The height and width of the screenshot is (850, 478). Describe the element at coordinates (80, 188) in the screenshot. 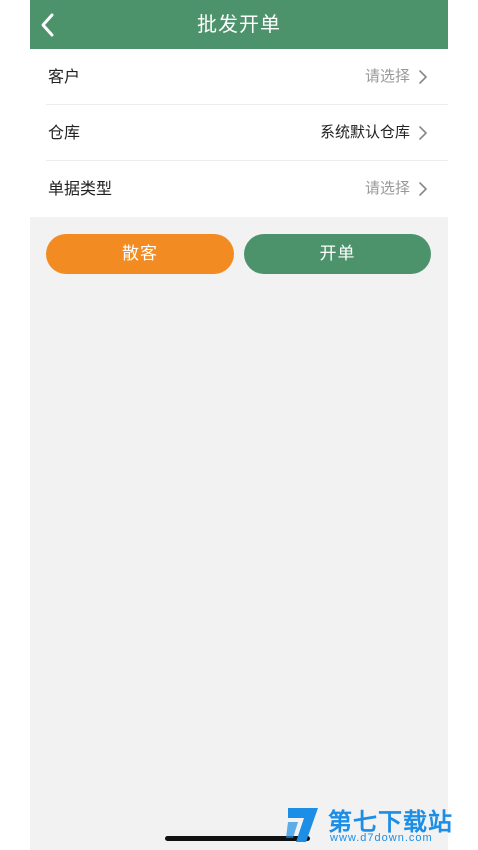

I see `document-type-label: 单据类型` at that location.